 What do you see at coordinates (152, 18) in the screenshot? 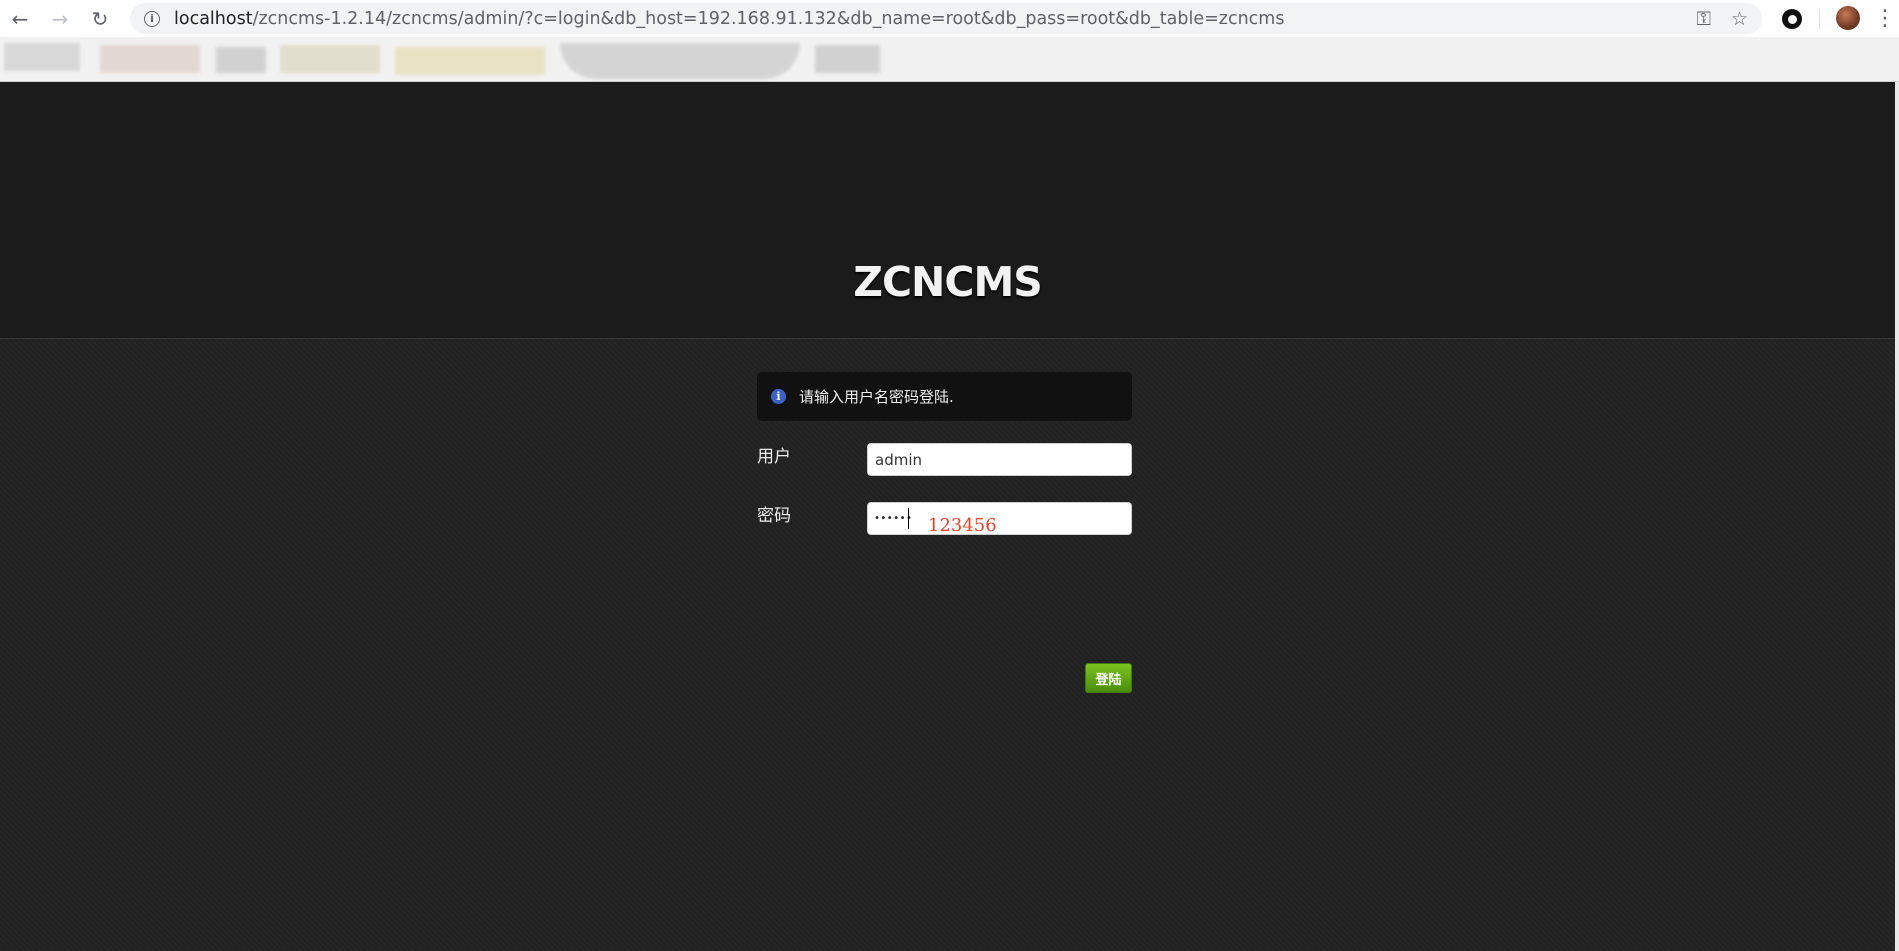
I see `site-info-icon: i` at bounding box center [152, 18].